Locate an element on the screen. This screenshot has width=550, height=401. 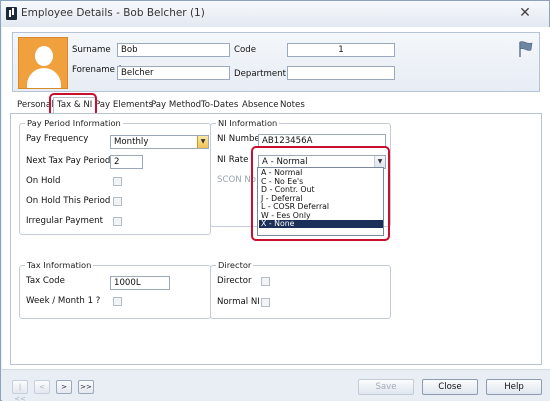
flag-icon is located at coordinates (525, 49).